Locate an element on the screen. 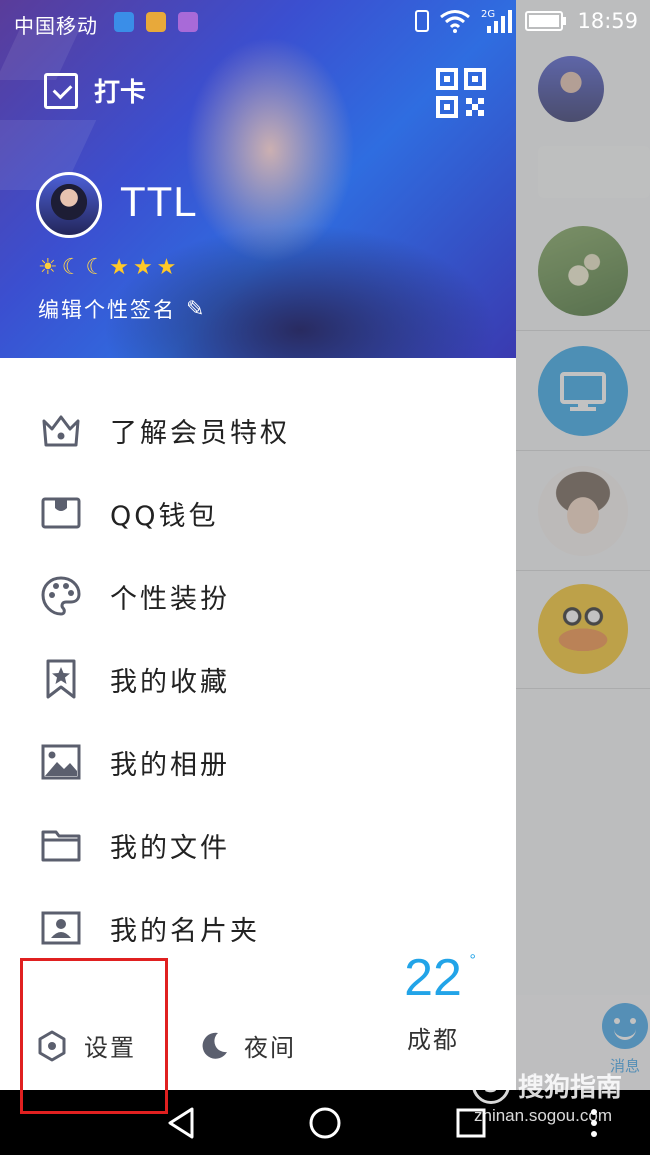  network-type: 2G is located at coordinates (488, 14).